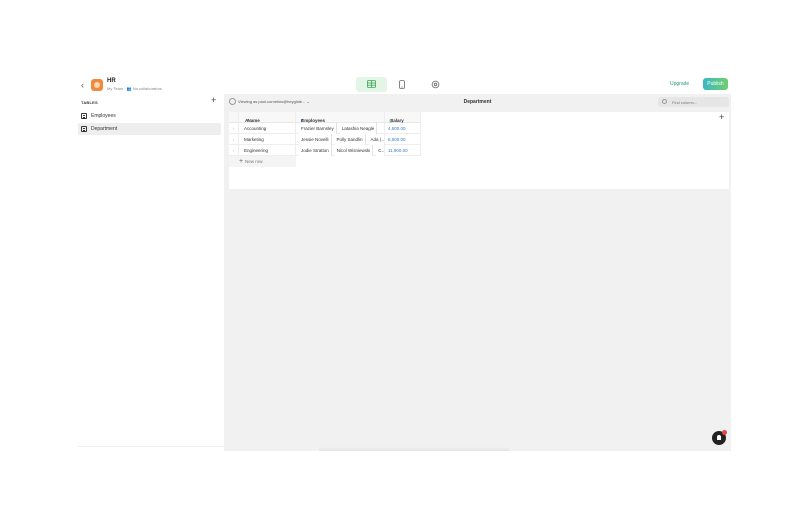 The width and height of the screenshot is (805, 528). What do you see at coordinates (97, 85) in the screenshot?
I see `app-logo-icon` at bounding box center [97, 85].